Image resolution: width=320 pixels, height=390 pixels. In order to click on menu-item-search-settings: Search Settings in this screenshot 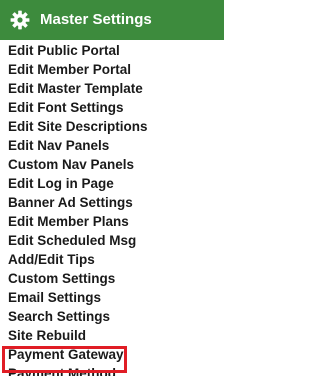, I will do `click(112, 316)`.